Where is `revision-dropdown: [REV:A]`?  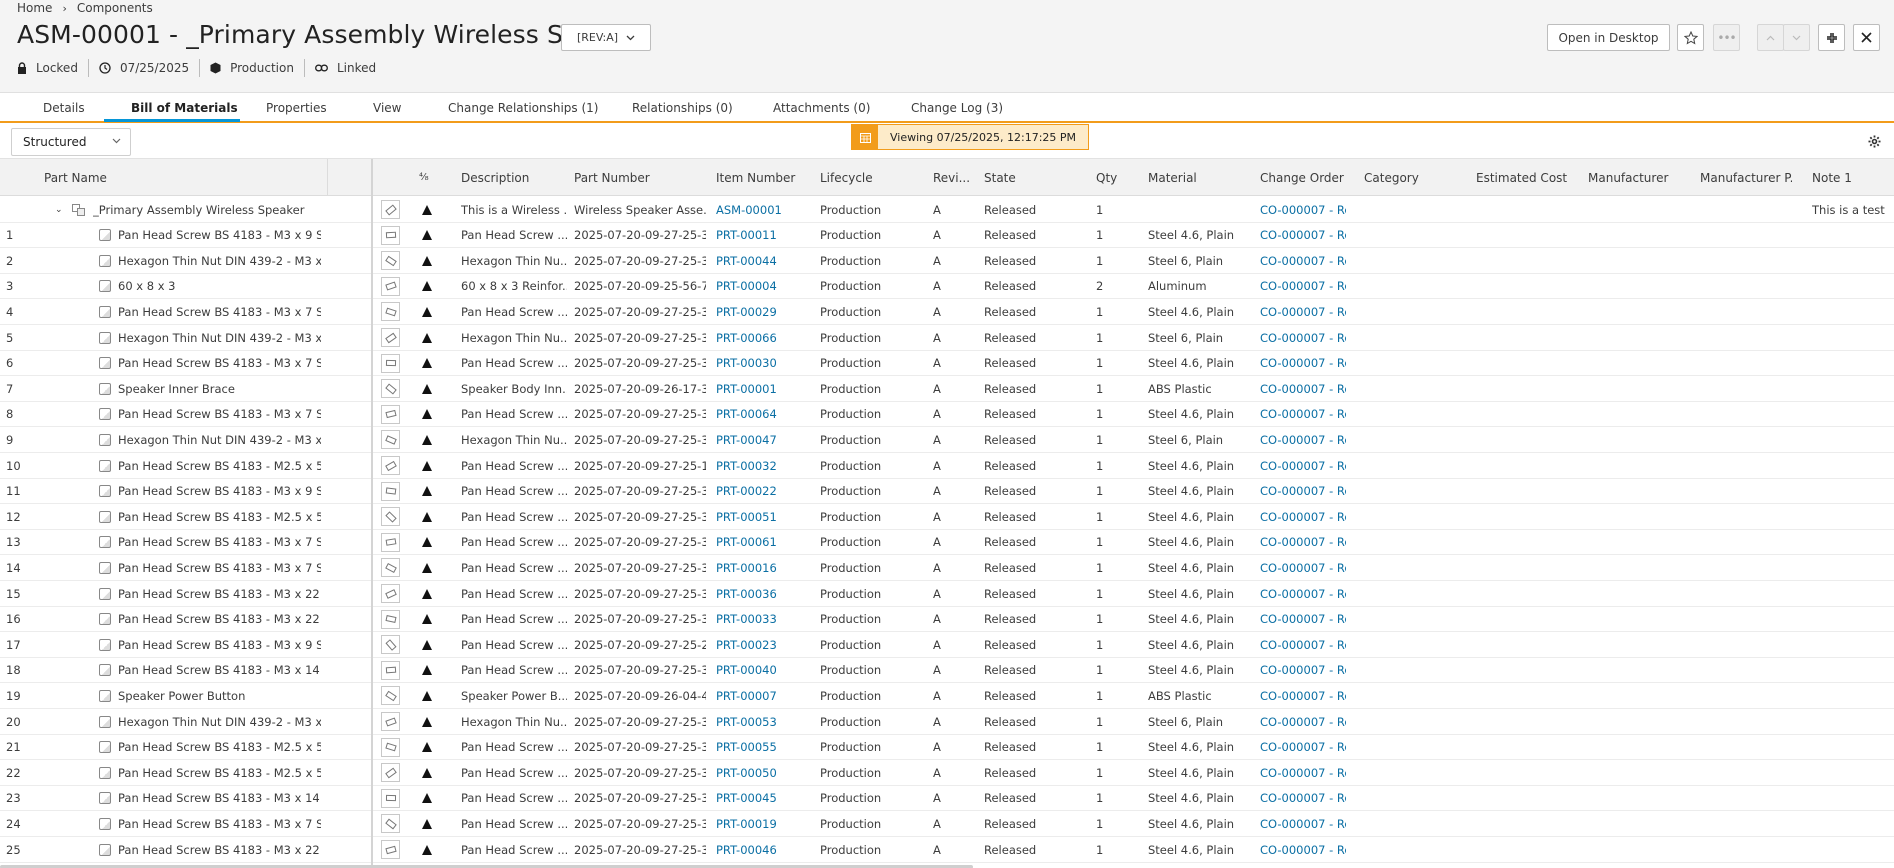 revision-dropdown: [REV:A] is located at coordinates (606, 37).